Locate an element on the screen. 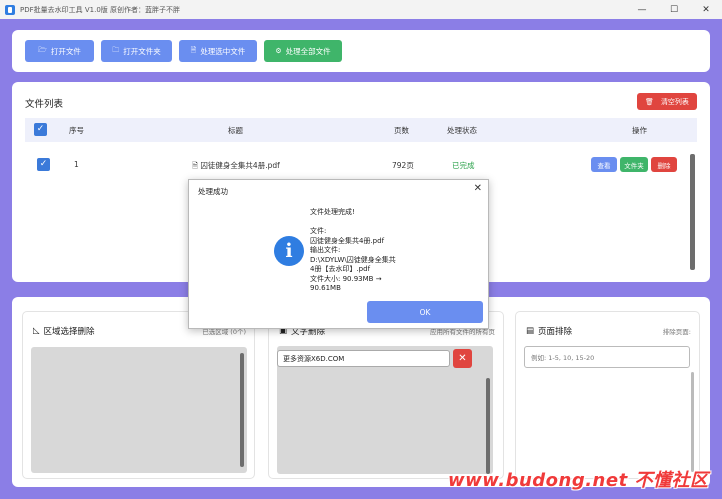 This screenshot has height=499, width=722. window-title: PDF批量去水印工具 V1.0版 原创作者：蓝胖子不胖 is located at coordinates (100, 9).